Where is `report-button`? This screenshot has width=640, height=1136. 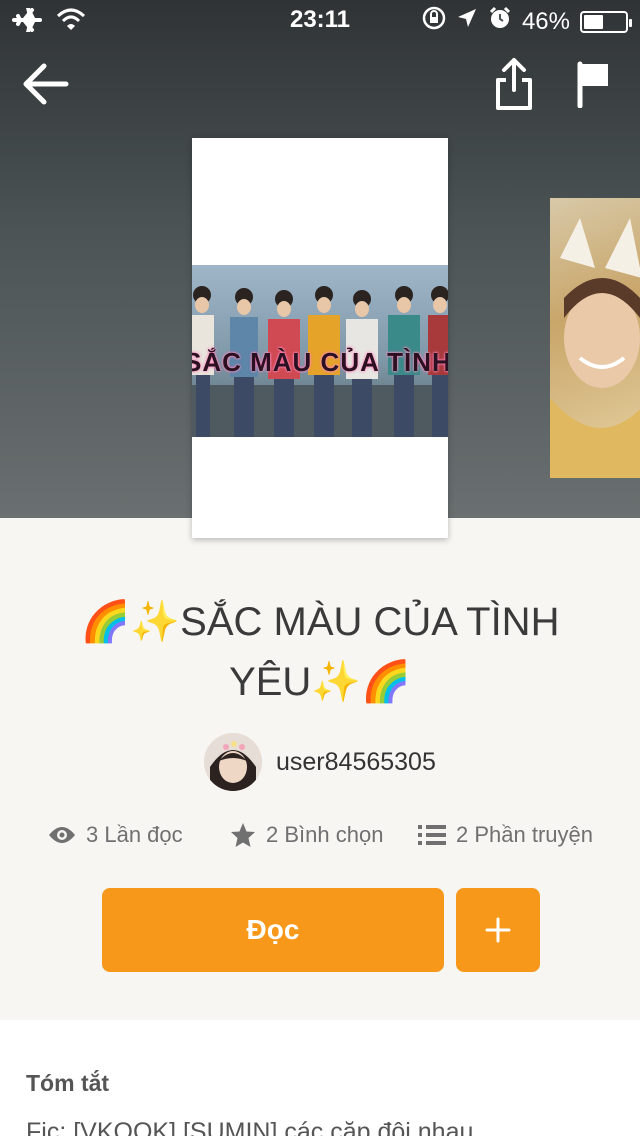
report-button is located at coordinates (594, 84).